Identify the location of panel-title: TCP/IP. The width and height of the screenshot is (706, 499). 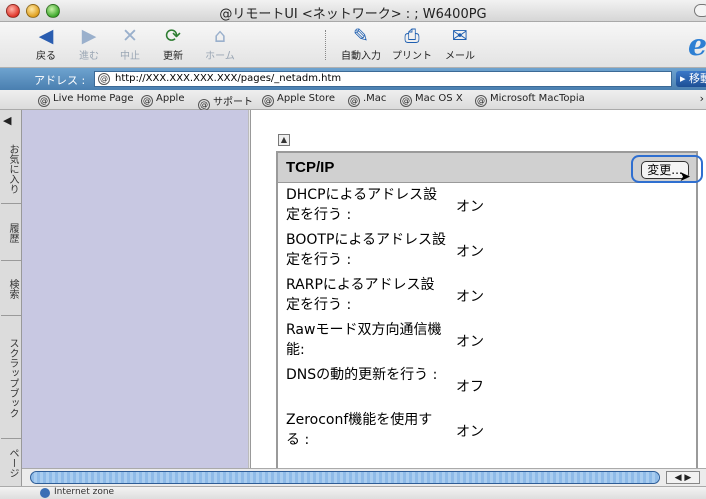
(310, 167).